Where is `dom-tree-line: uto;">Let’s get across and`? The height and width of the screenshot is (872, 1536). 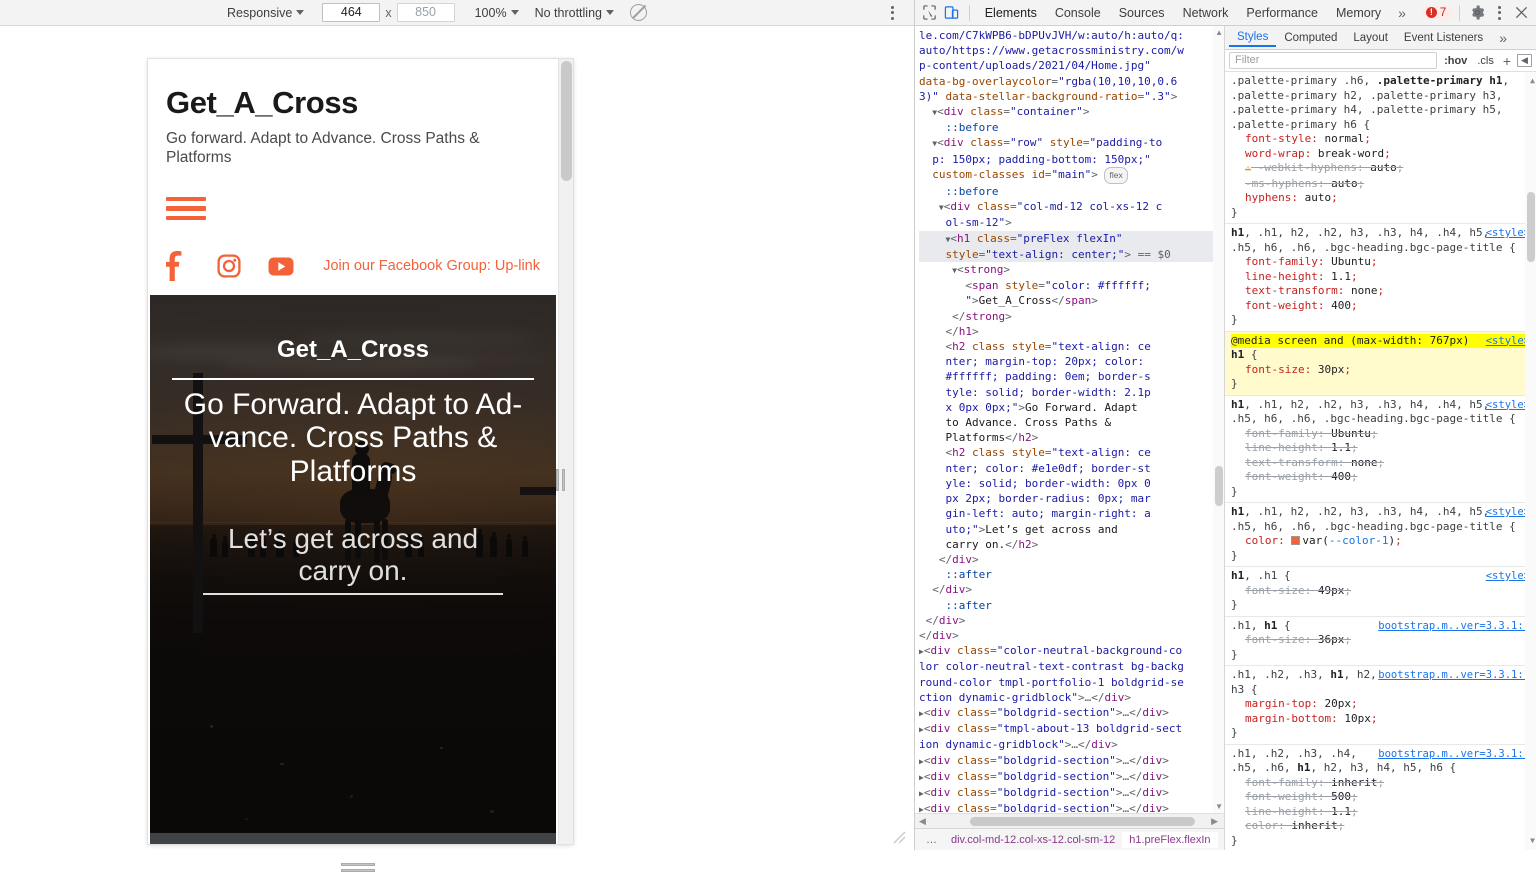
dom-tree-line: uto;">Let’s get across and is located at coordinates (1071, 529).